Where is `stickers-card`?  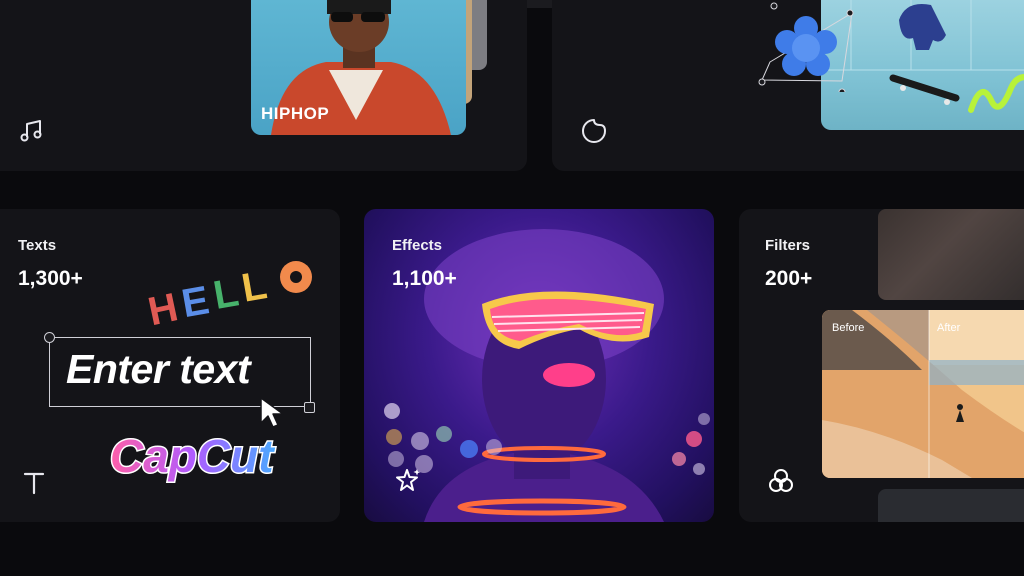 stickers-card is located at coordinates (788, 85).